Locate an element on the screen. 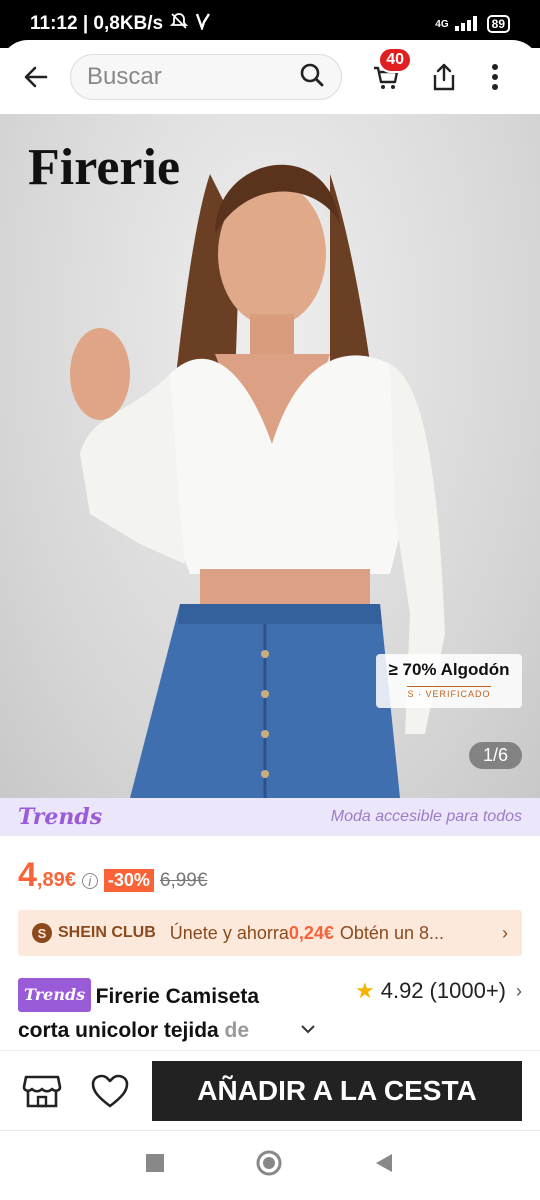 Image resolution: width=540 pixels, height=1200 pixels. current-price: 4,89€ is located at coordinates (47, 875).